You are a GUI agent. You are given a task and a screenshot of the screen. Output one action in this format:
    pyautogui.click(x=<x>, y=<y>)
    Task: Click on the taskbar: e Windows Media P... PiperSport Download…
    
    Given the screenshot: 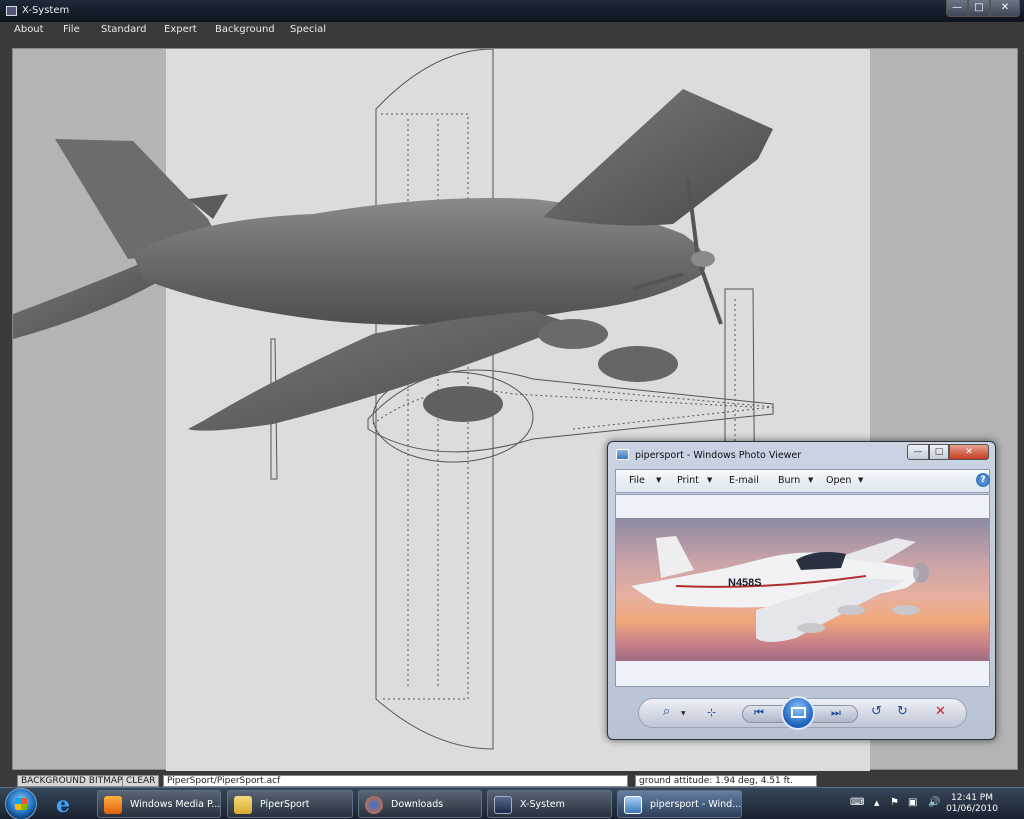 What is the action you would take?
    pyautogui.click(x=512, y=803)
    